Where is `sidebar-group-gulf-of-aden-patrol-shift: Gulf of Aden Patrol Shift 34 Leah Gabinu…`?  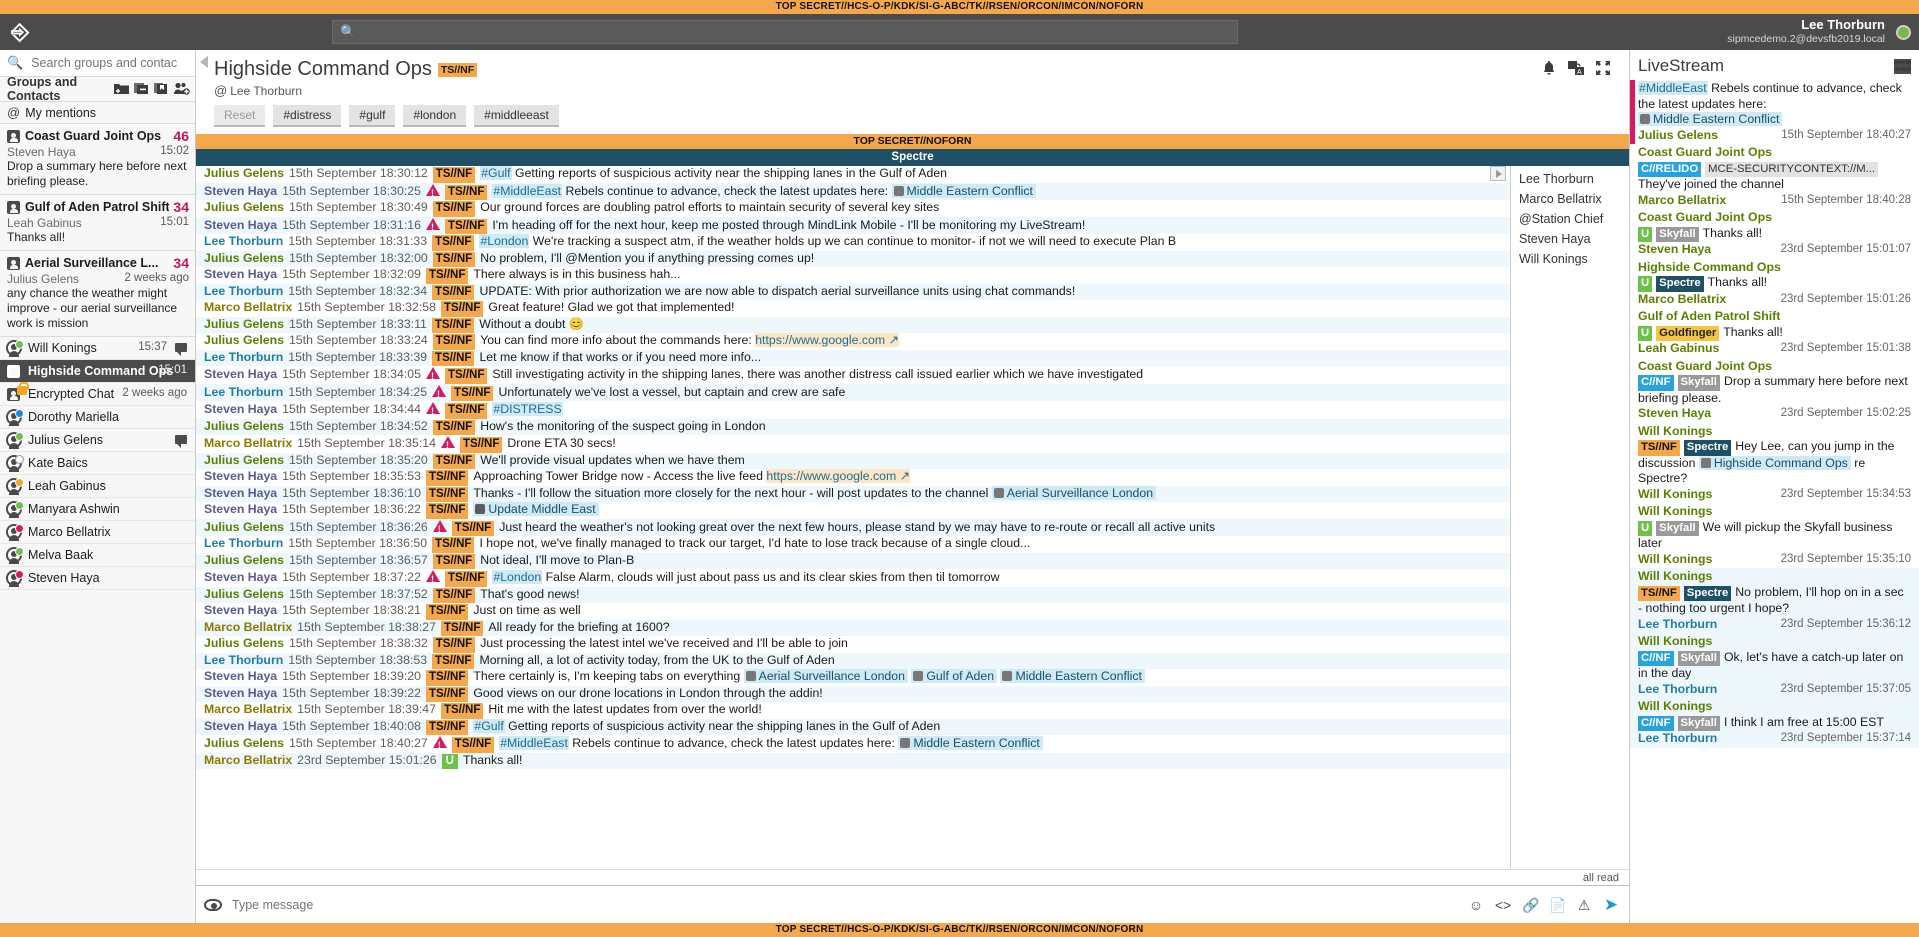 sidebar-group-gulf-of-aden-patrol-shift: Gulf of Aden Patrol Shift 34 Leah Gabinu… is located at coordinates (97, 223).